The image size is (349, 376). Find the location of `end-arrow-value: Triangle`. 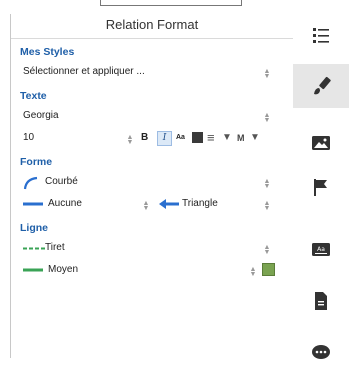

end-arrow-value: Triangle is located at coordinates (200, 204).